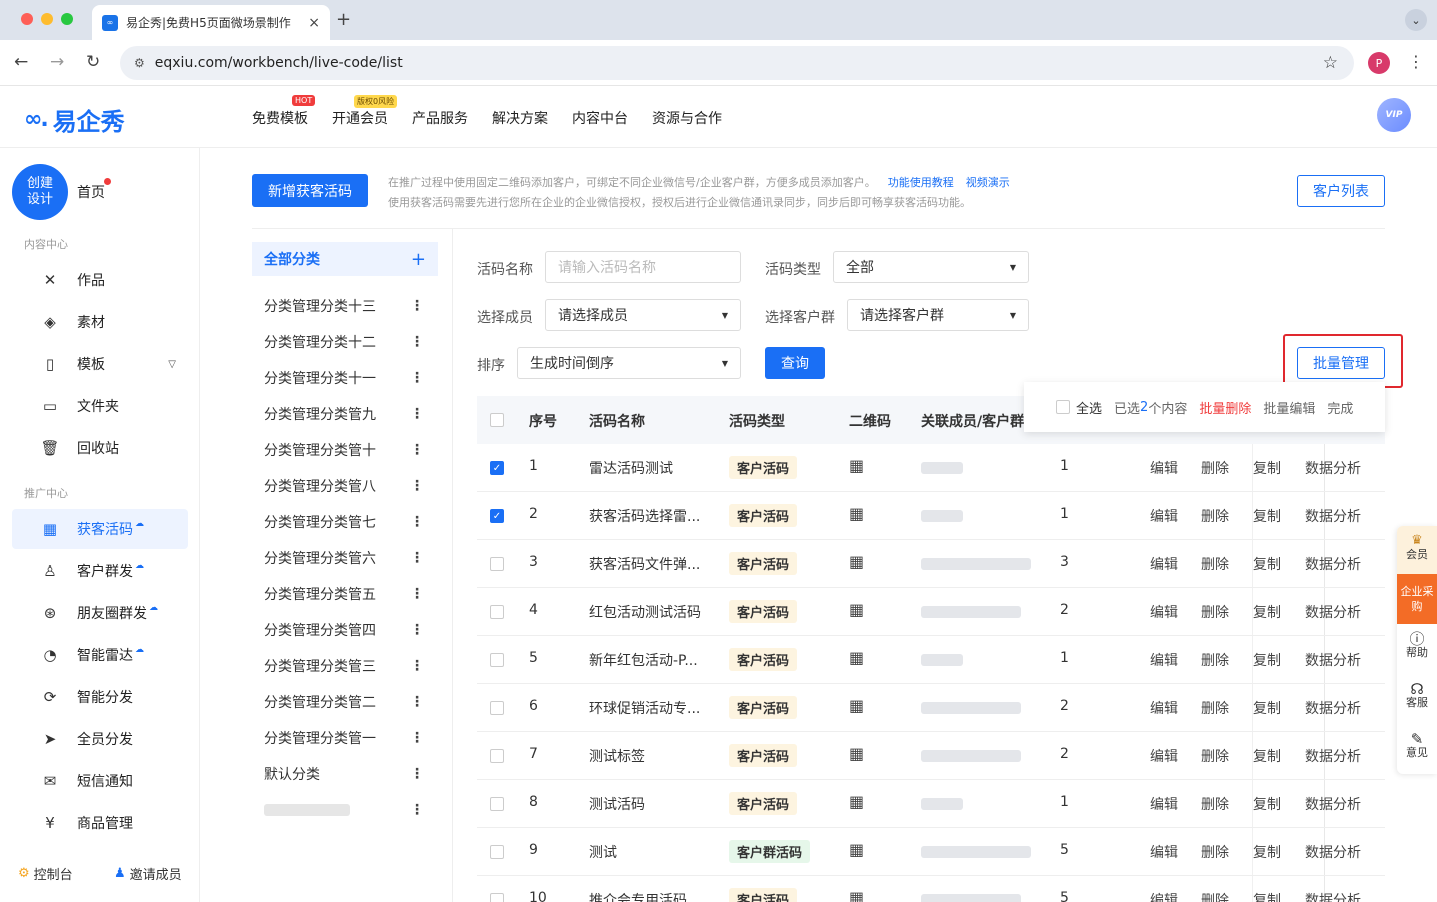 This screenshot has width=1437, height=902. Describe the element at coordinates (643, 267) in the screenshot. I see `code-name-input: 请输入活码名称` at that location.